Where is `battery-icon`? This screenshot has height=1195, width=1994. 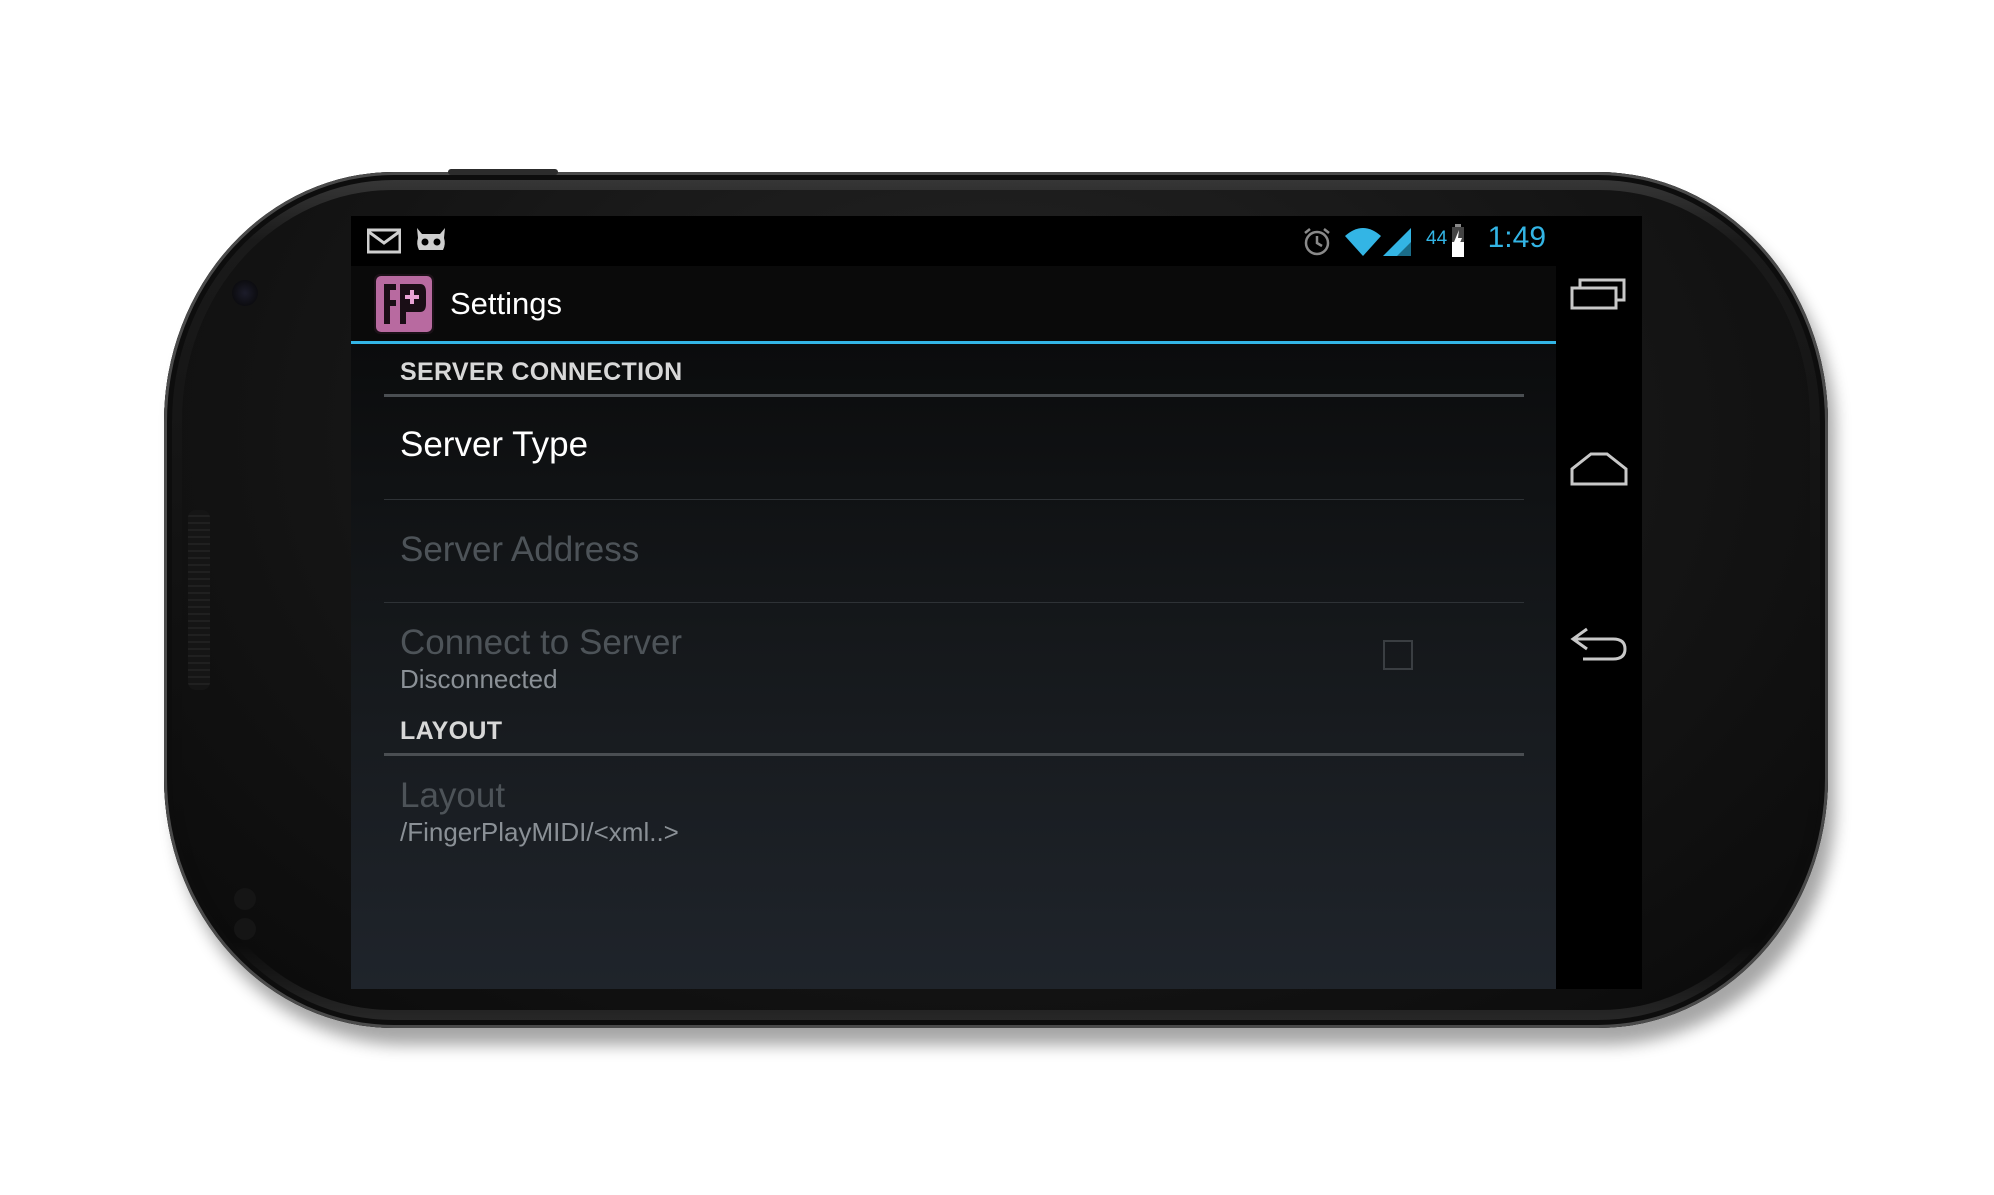
battery-icon is located at coordinates (1458, 243).